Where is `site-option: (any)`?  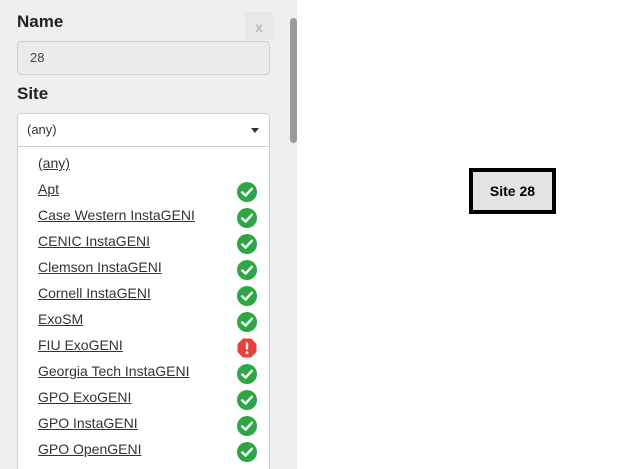
site-option: (any) is located at coordinates (54, 163).